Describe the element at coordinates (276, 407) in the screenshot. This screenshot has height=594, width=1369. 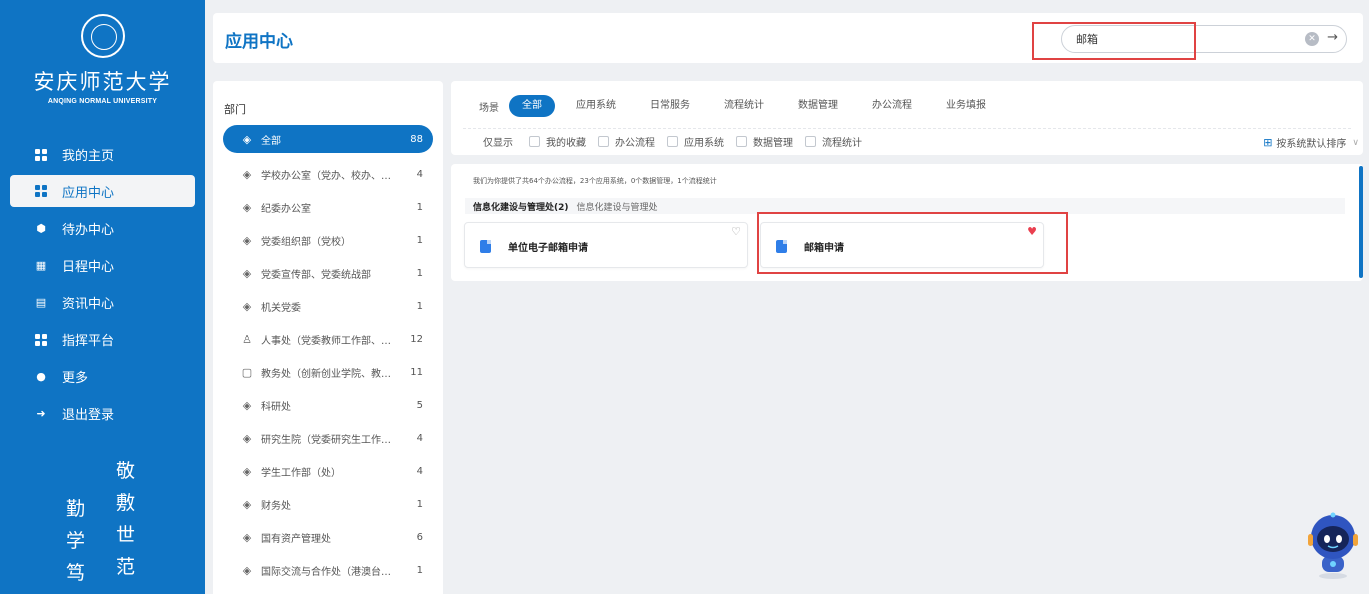
I see `department-name: 科研处` at that location.